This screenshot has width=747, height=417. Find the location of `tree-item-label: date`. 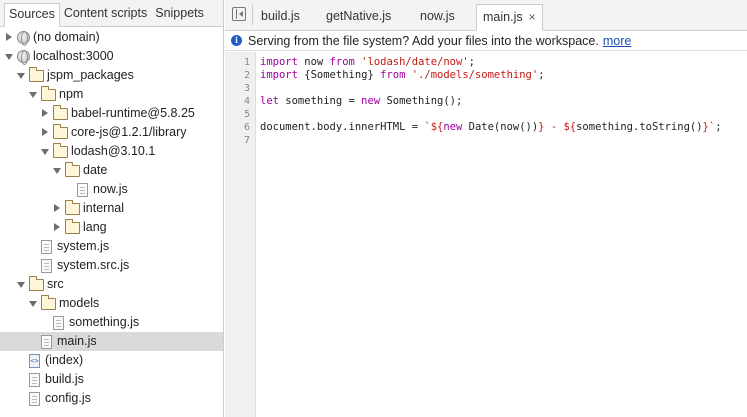

tree-item-label: date is located at coordinates (95, 170).